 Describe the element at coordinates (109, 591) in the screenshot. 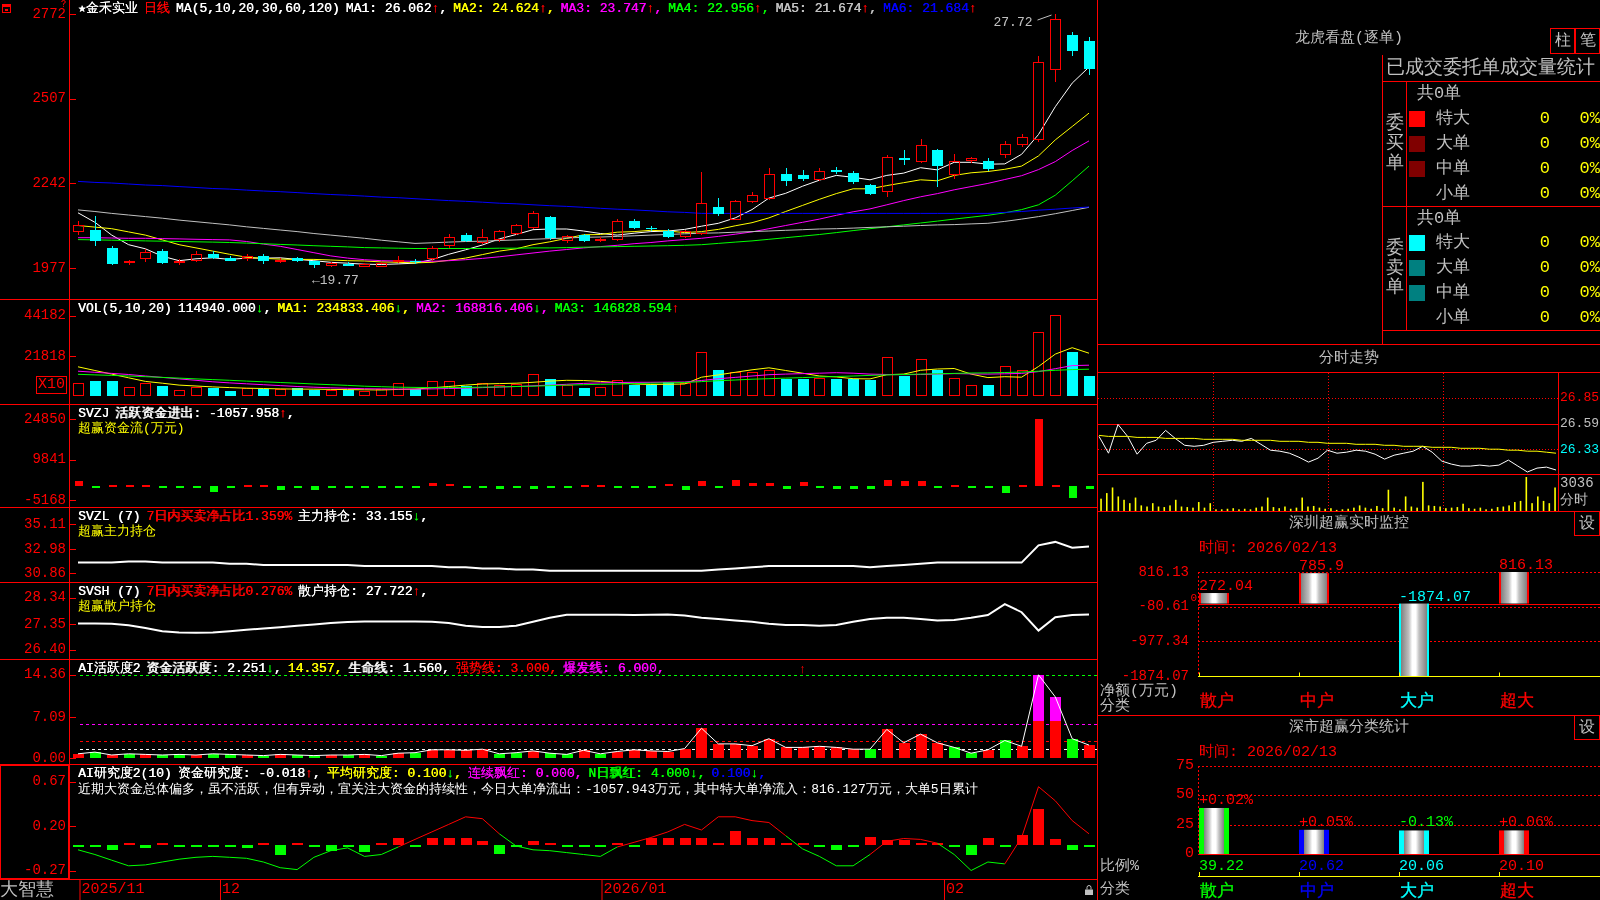

I see `indicator-label: SVSH (7)` at that location.